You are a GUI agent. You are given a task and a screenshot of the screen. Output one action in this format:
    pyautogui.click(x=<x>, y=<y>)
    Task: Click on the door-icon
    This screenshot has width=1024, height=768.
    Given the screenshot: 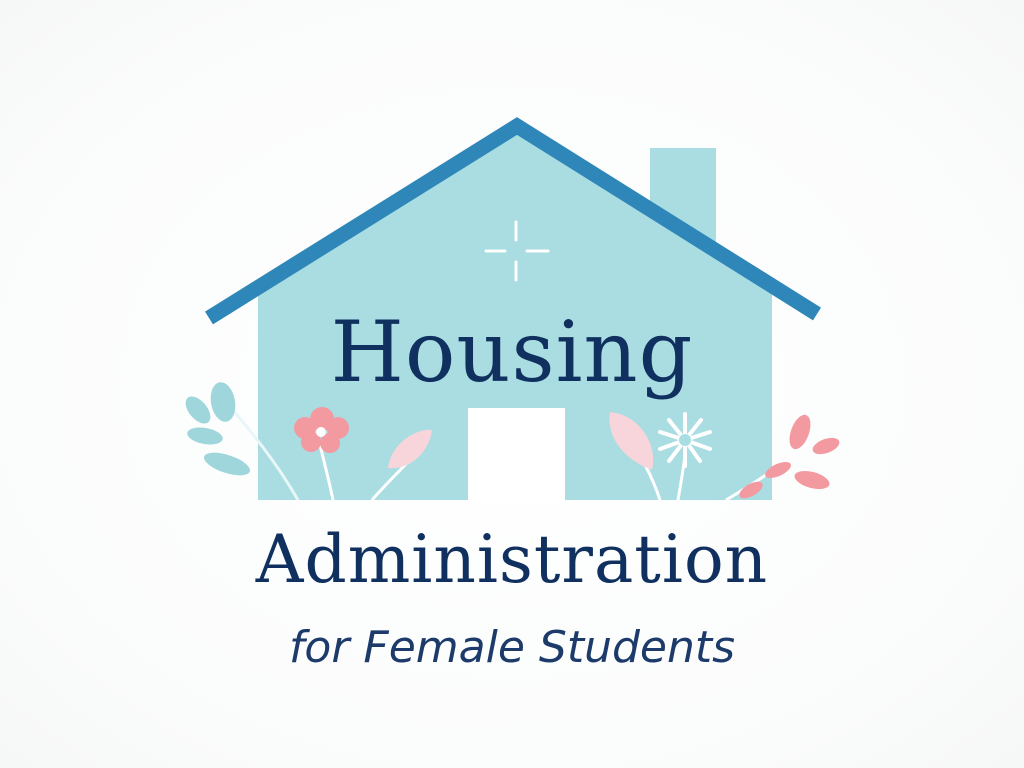 What is the action you would take?
    pyautogui.click(x=516, y=456)
    